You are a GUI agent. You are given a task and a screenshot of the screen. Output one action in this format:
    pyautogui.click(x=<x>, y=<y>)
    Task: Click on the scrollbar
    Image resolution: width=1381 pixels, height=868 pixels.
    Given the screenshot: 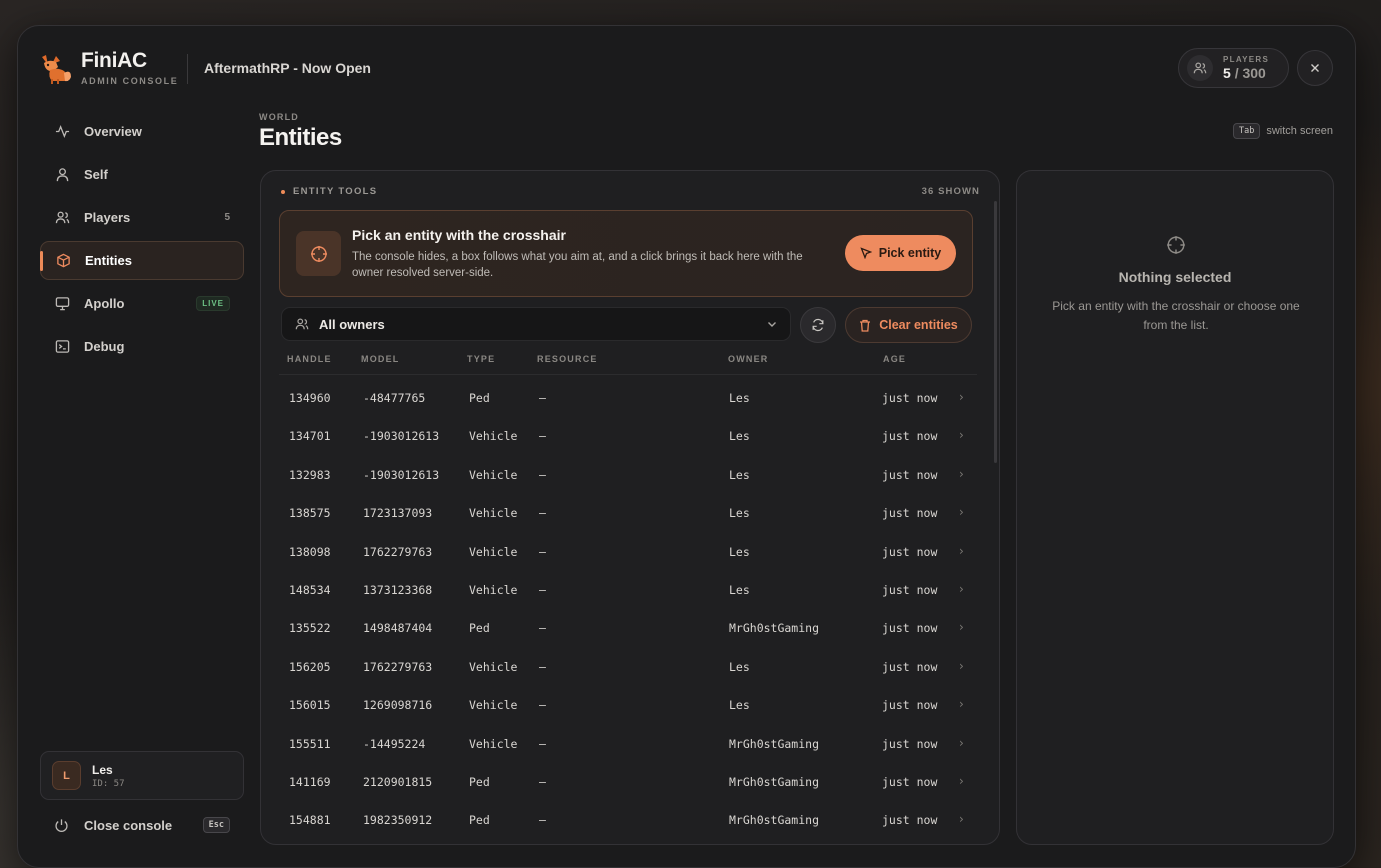 What is the action you would take?
    pyautogui.click(x=995, y=332)
    